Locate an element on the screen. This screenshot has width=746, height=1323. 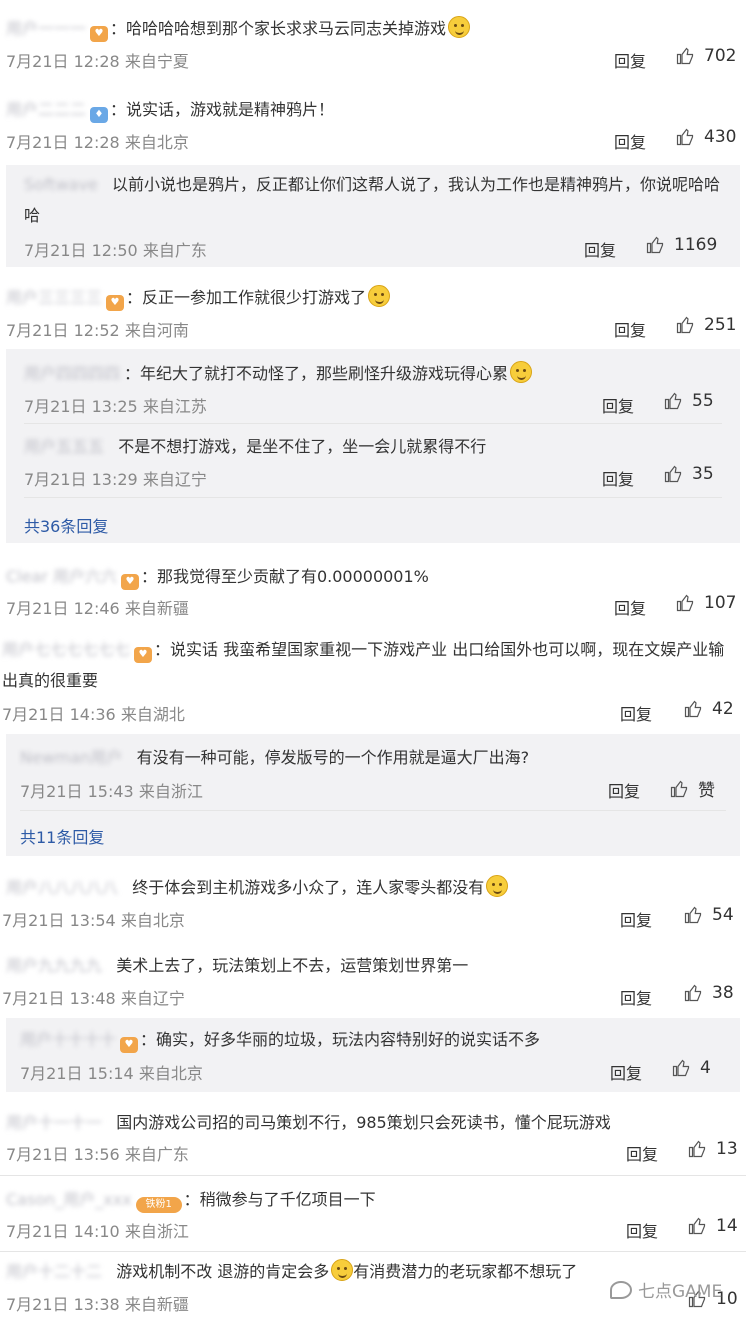
like-button: 107 is located at coordinates (706, 603).